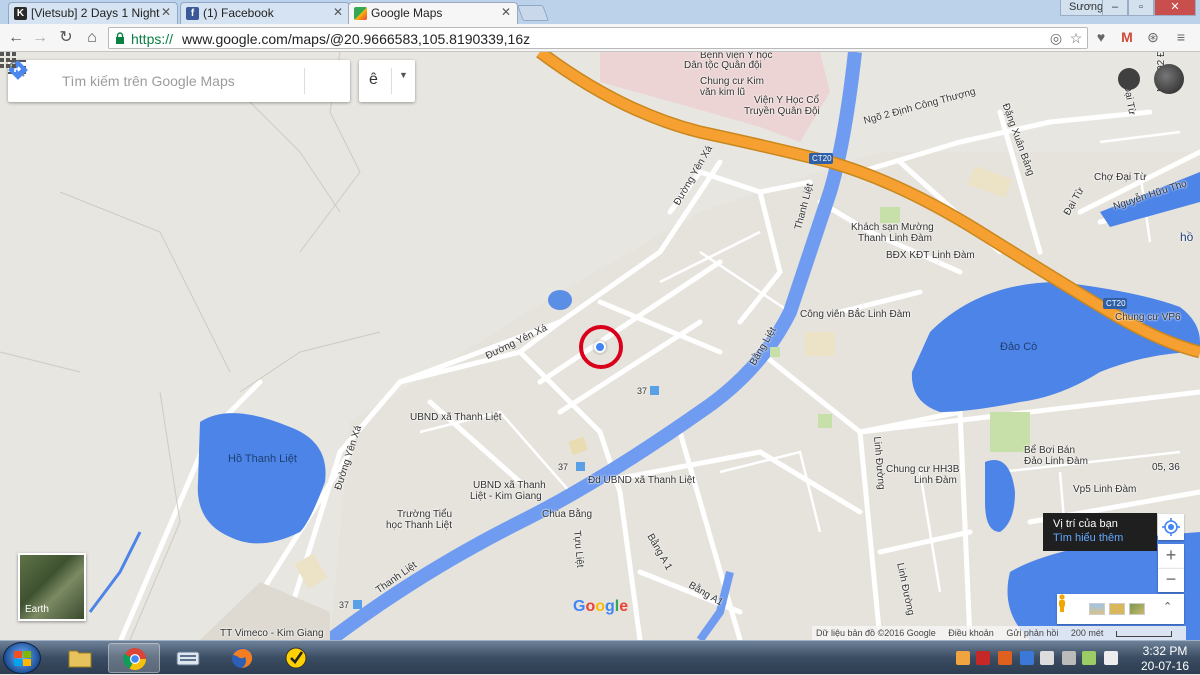  What do you see at coordinates (1049, 450) in the screenshot?
I see `map-label: Bể Bơi Bán` at bounding box center [1049, 450].